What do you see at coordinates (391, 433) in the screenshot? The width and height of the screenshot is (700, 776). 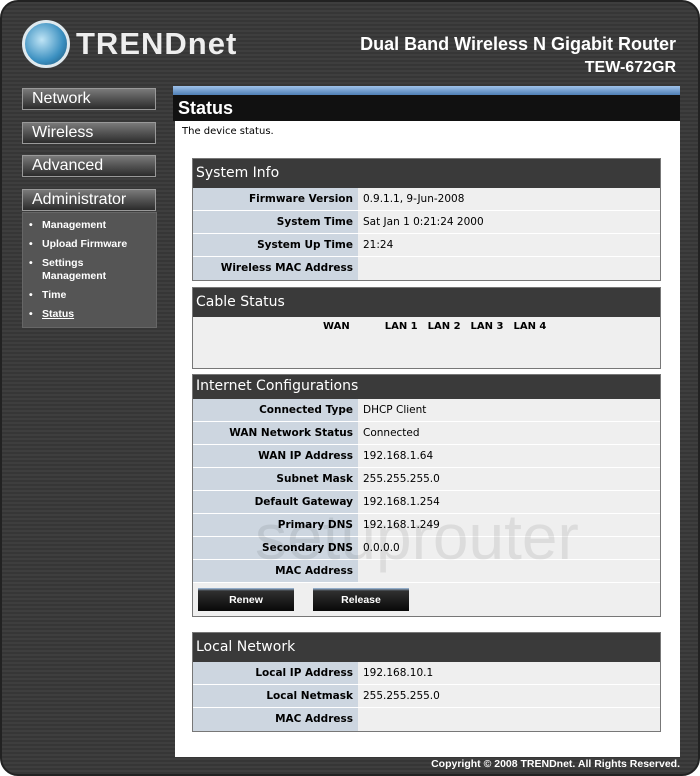 I see `row-value: Connected` at bounding box center [391, 433].